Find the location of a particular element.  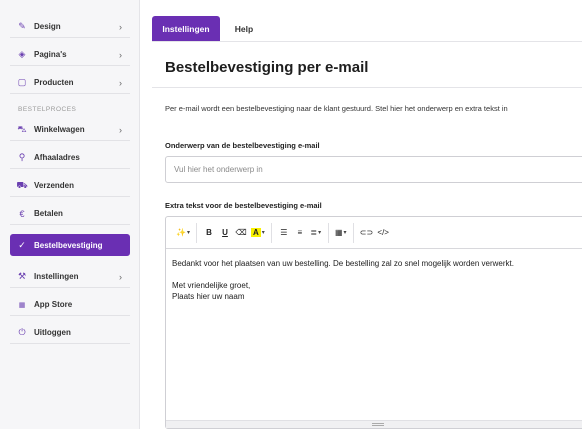

bold-button: B is located at coordinates (209, 233).